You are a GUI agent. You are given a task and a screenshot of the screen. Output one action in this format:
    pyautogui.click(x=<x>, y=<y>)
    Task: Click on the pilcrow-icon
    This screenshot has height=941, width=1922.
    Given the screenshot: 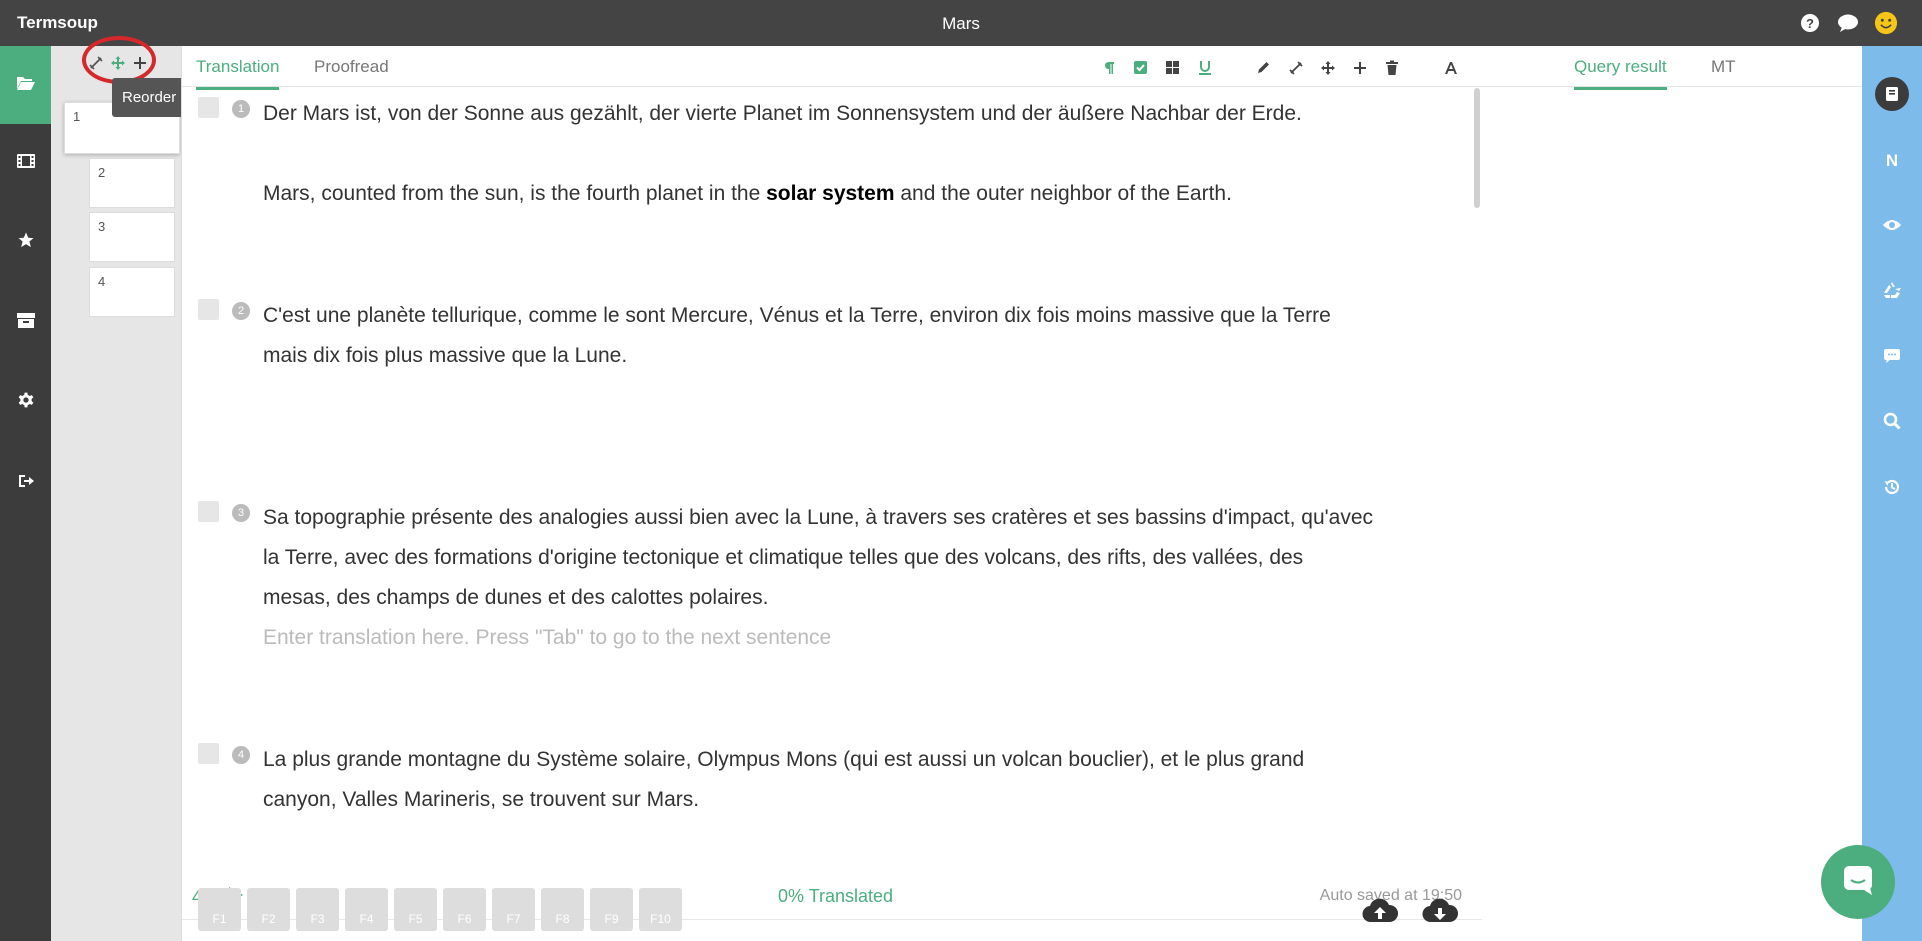 What is the action you would take?
    pyautogui.click(x=1108, y=67)
    